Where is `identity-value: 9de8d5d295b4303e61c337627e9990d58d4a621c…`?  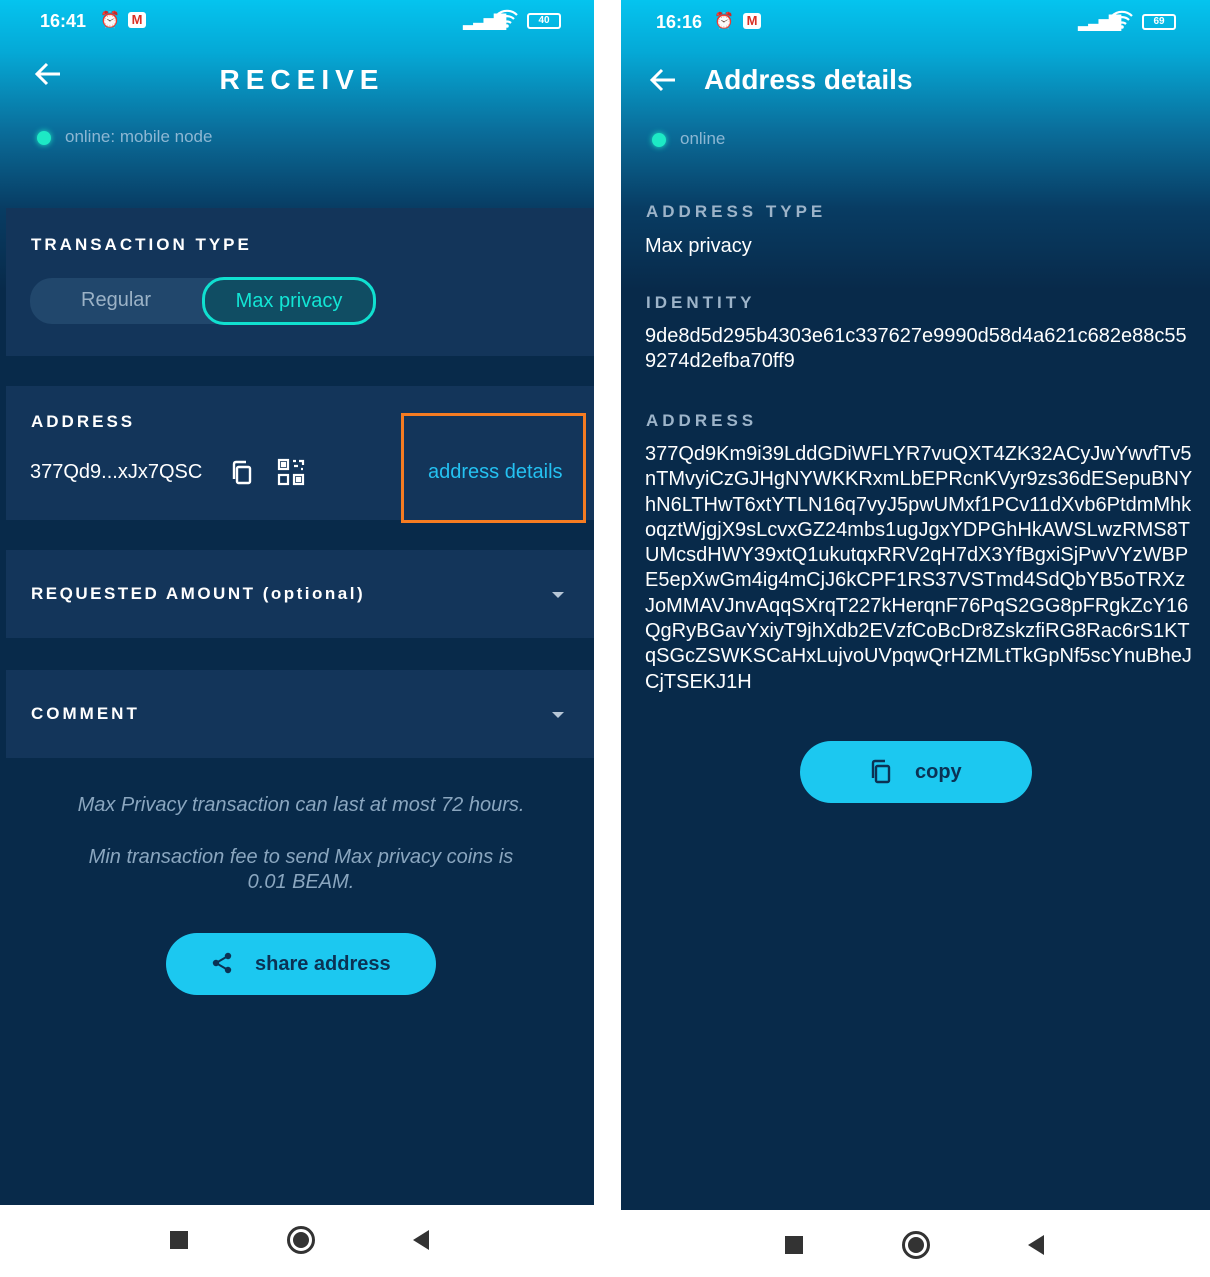 identity-value: 9de8d5d295b4303e61c337627e9990d58d4a621c… is located at coordinates (916, 349).